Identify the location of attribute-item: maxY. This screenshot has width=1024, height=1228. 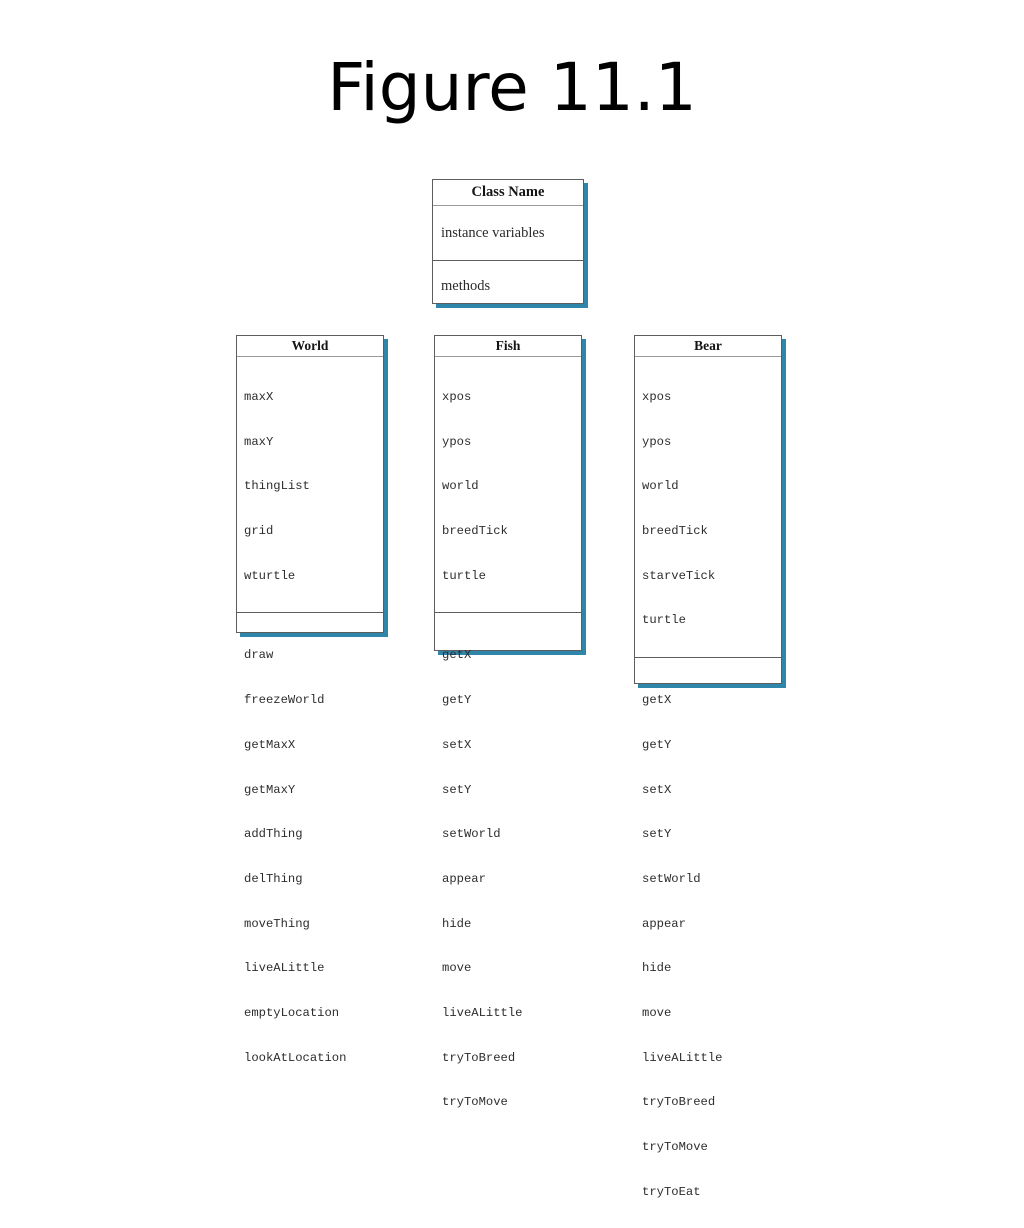
(259, 441).